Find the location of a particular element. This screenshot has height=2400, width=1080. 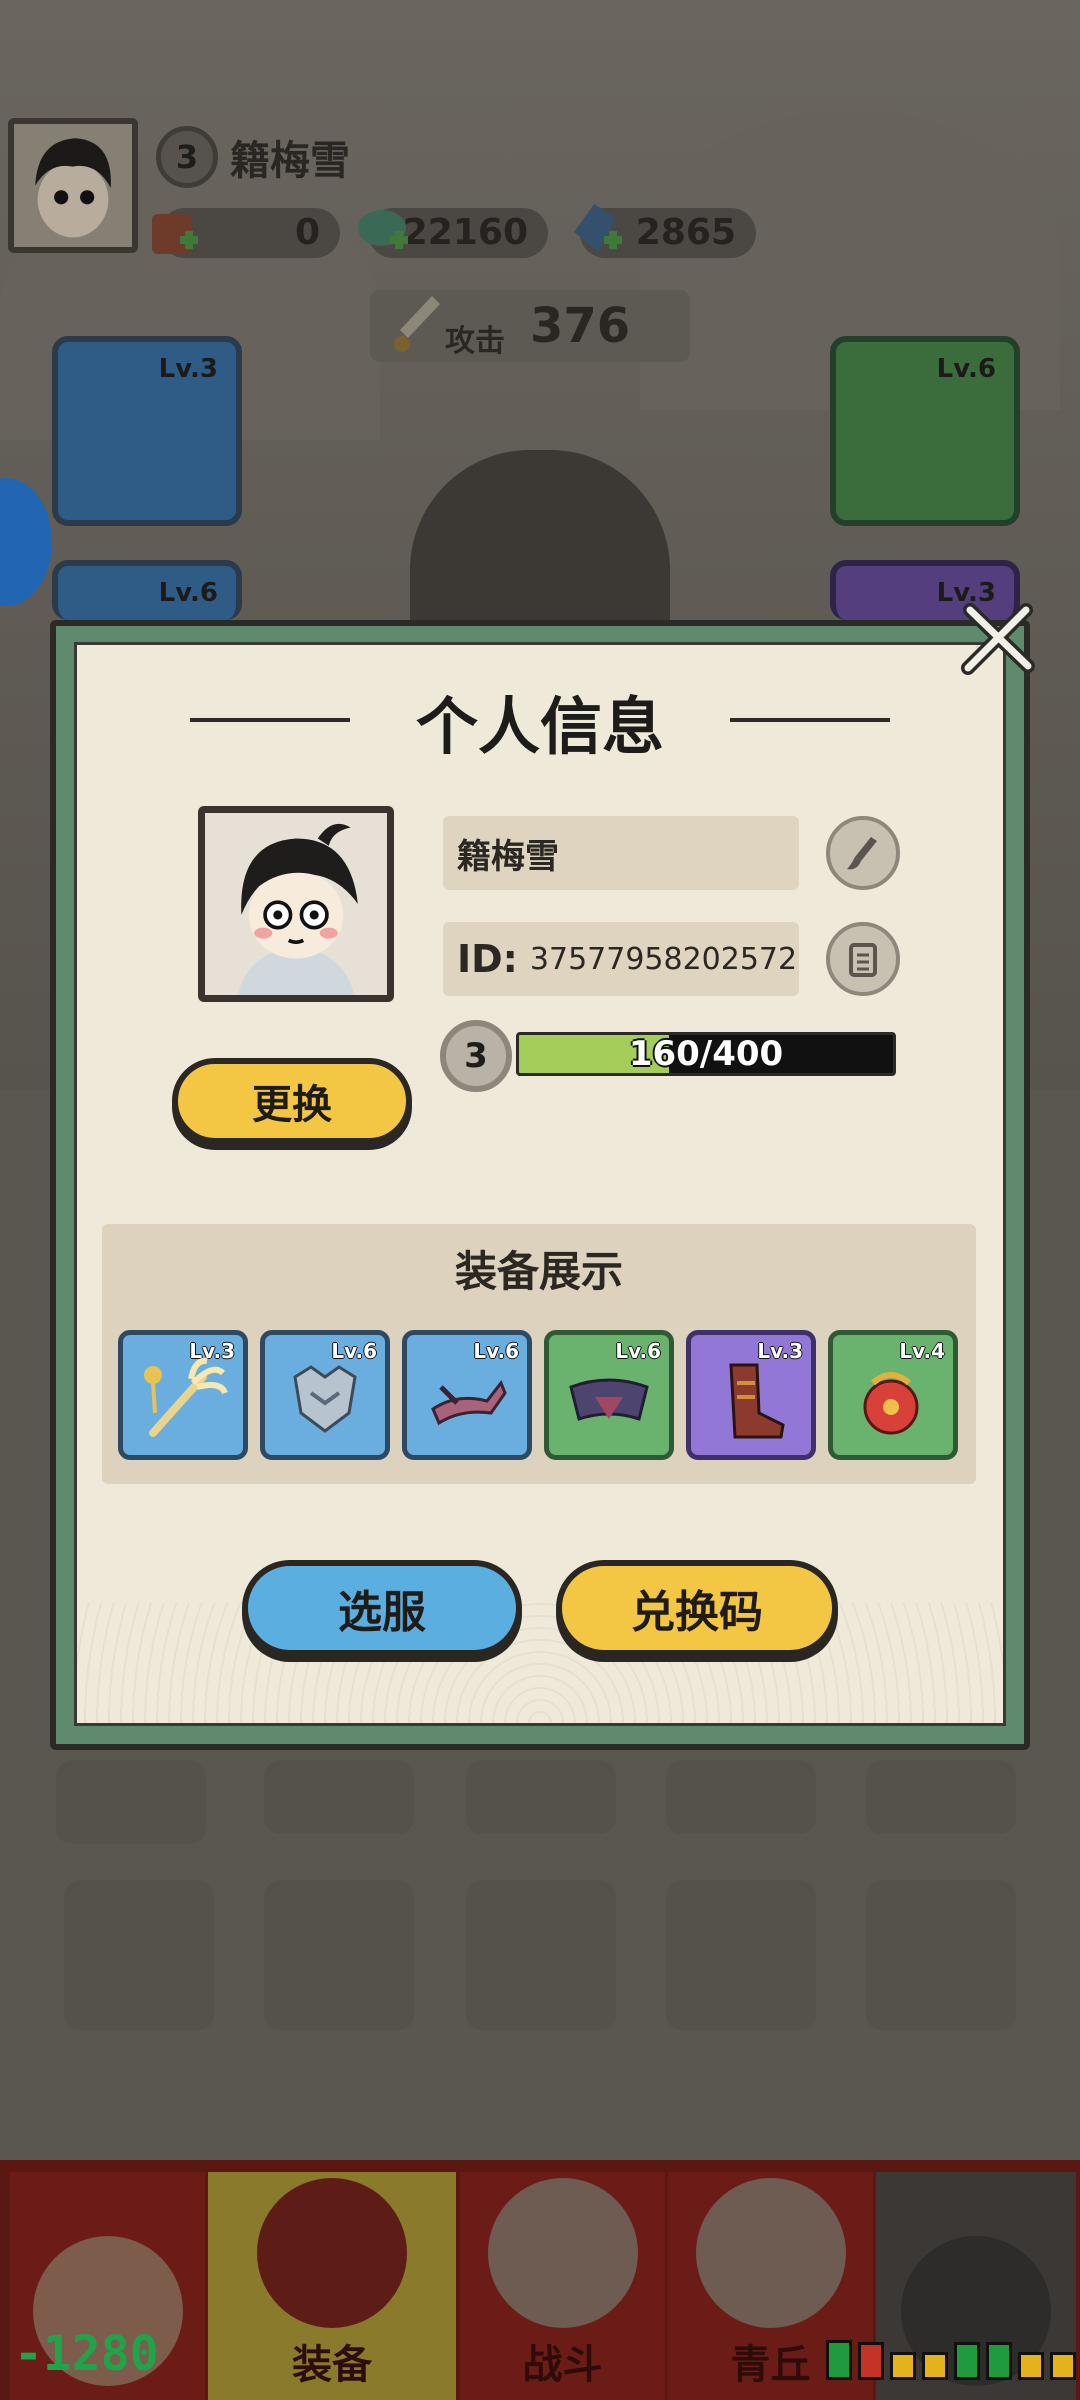

mask-icon is located at coordinates (332, 2253).